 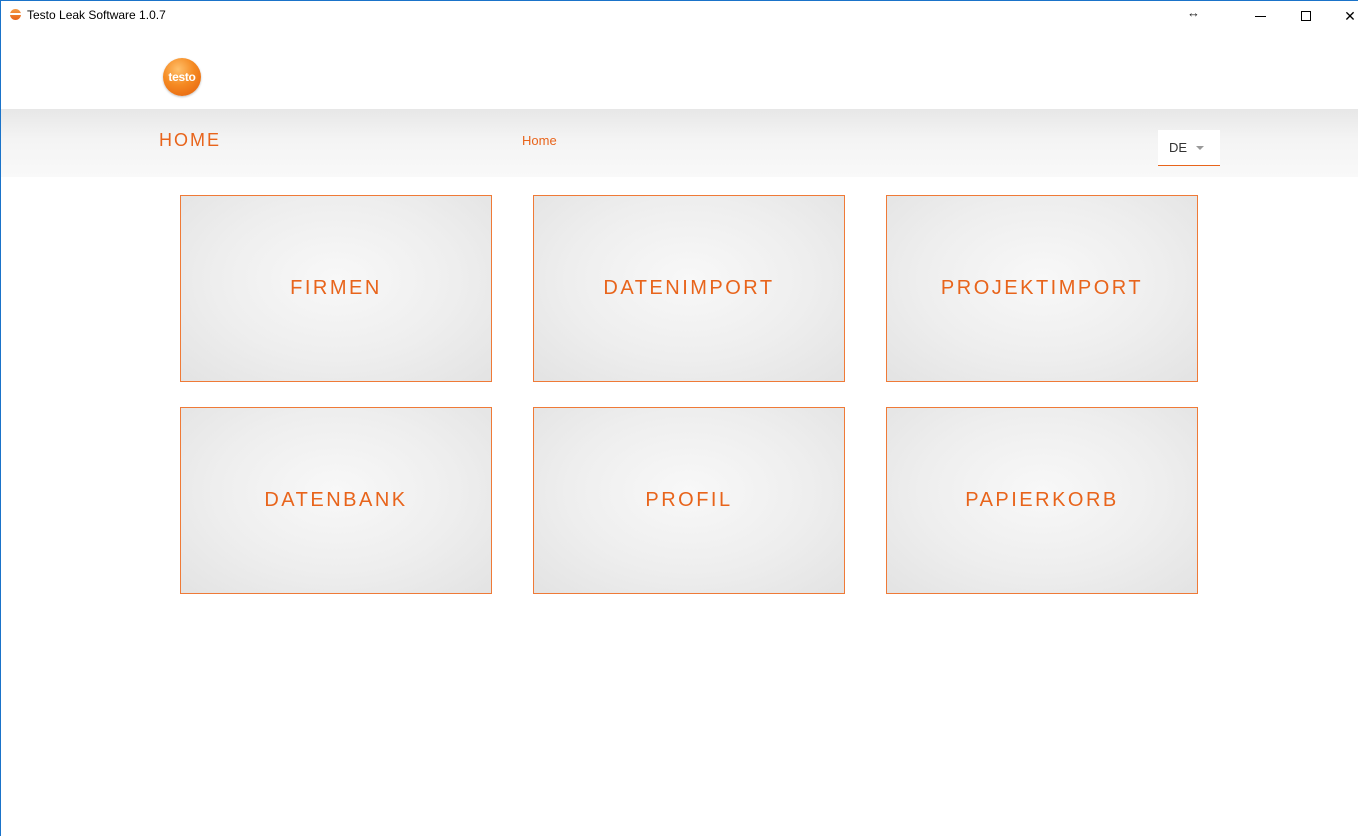 I want to click on tile-label: PROFIL, so click(x=689, y=500).